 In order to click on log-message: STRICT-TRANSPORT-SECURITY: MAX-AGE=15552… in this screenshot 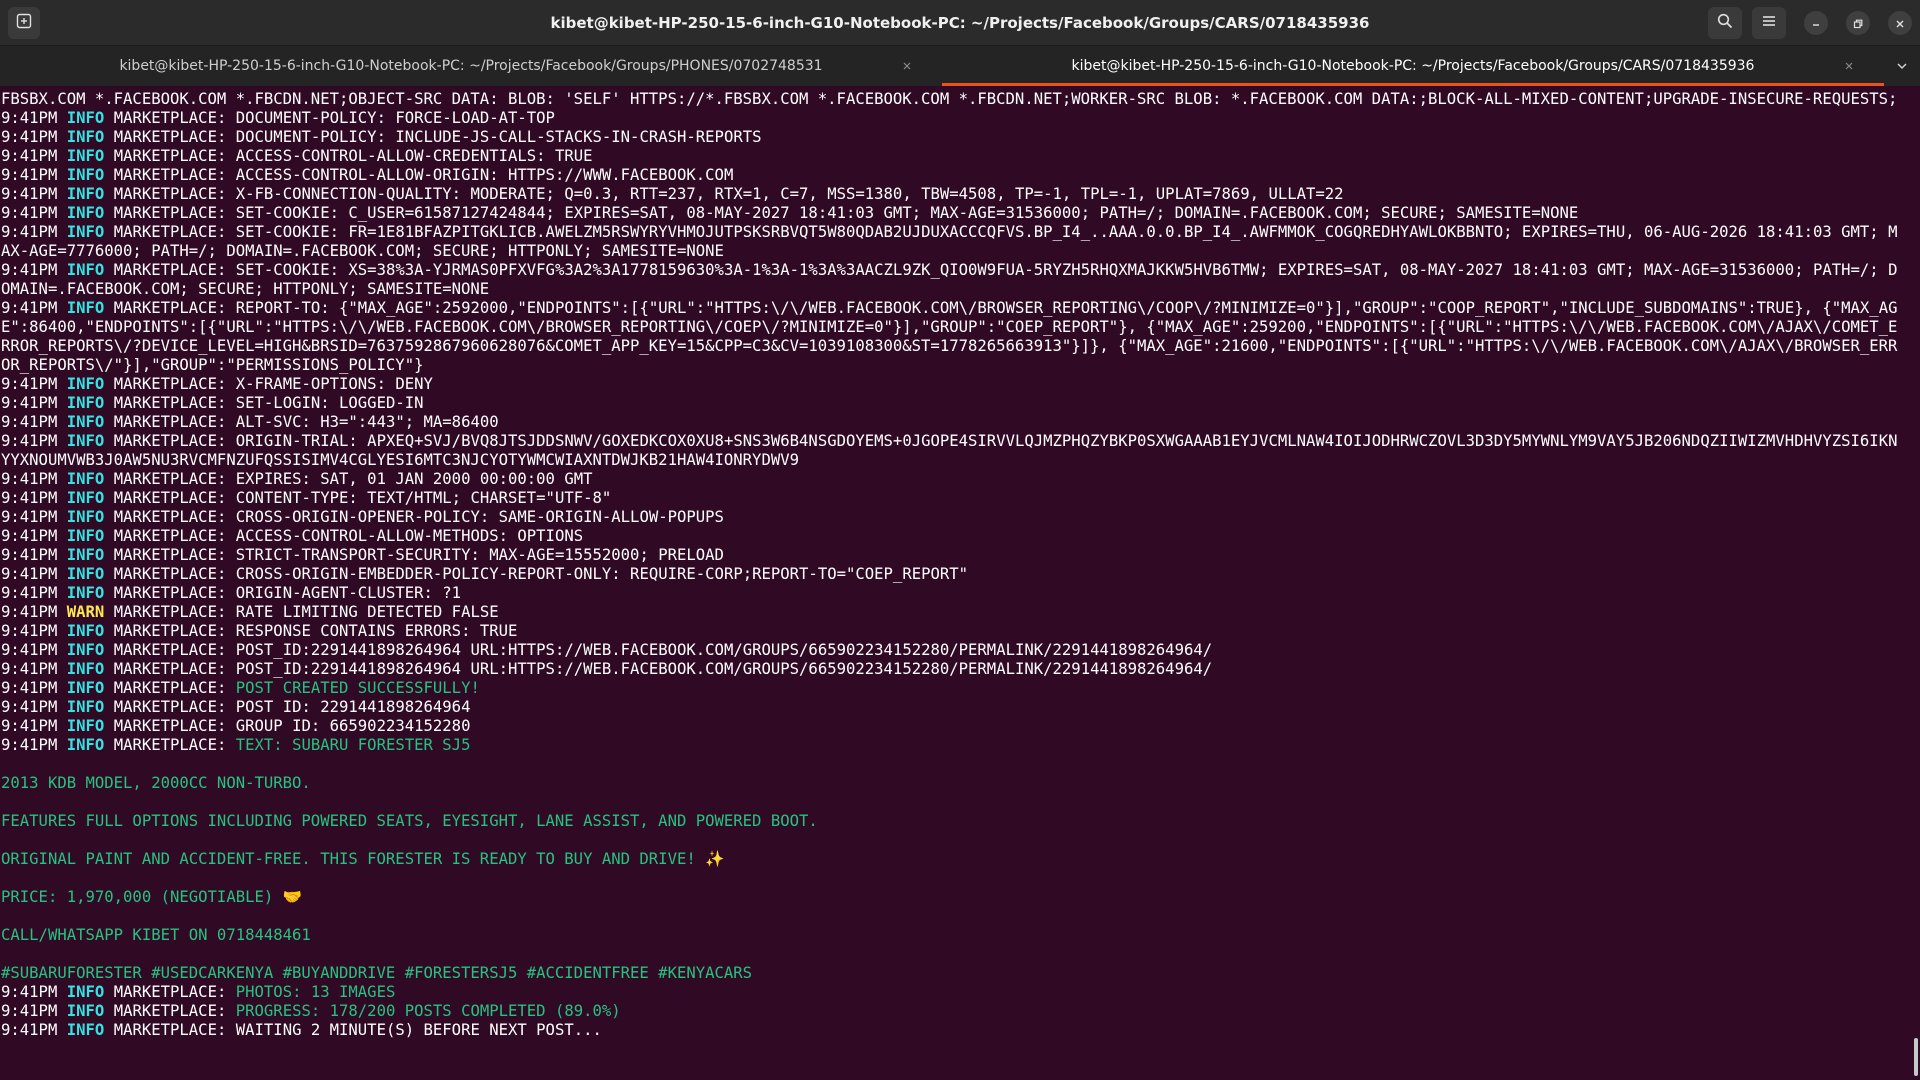, I will do `click(479, 555)`.